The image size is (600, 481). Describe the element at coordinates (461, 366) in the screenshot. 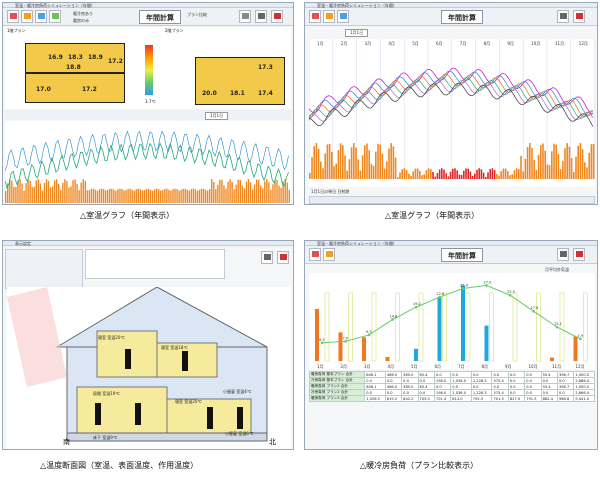

I see `month-label: 7月` at that location.